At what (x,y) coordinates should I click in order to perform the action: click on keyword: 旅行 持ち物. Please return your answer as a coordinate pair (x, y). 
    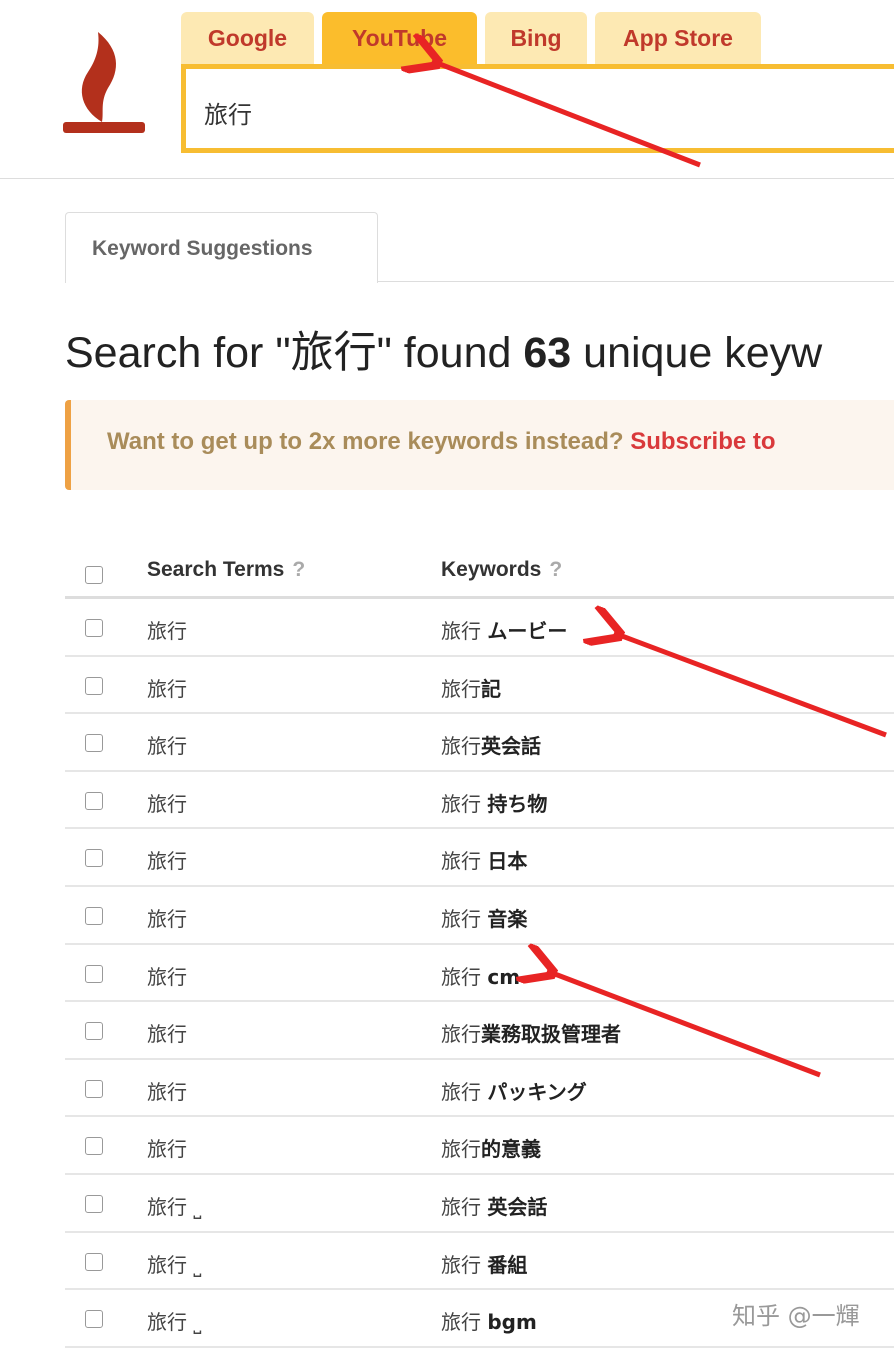
    Looking at the image, I should click on (494, 802).